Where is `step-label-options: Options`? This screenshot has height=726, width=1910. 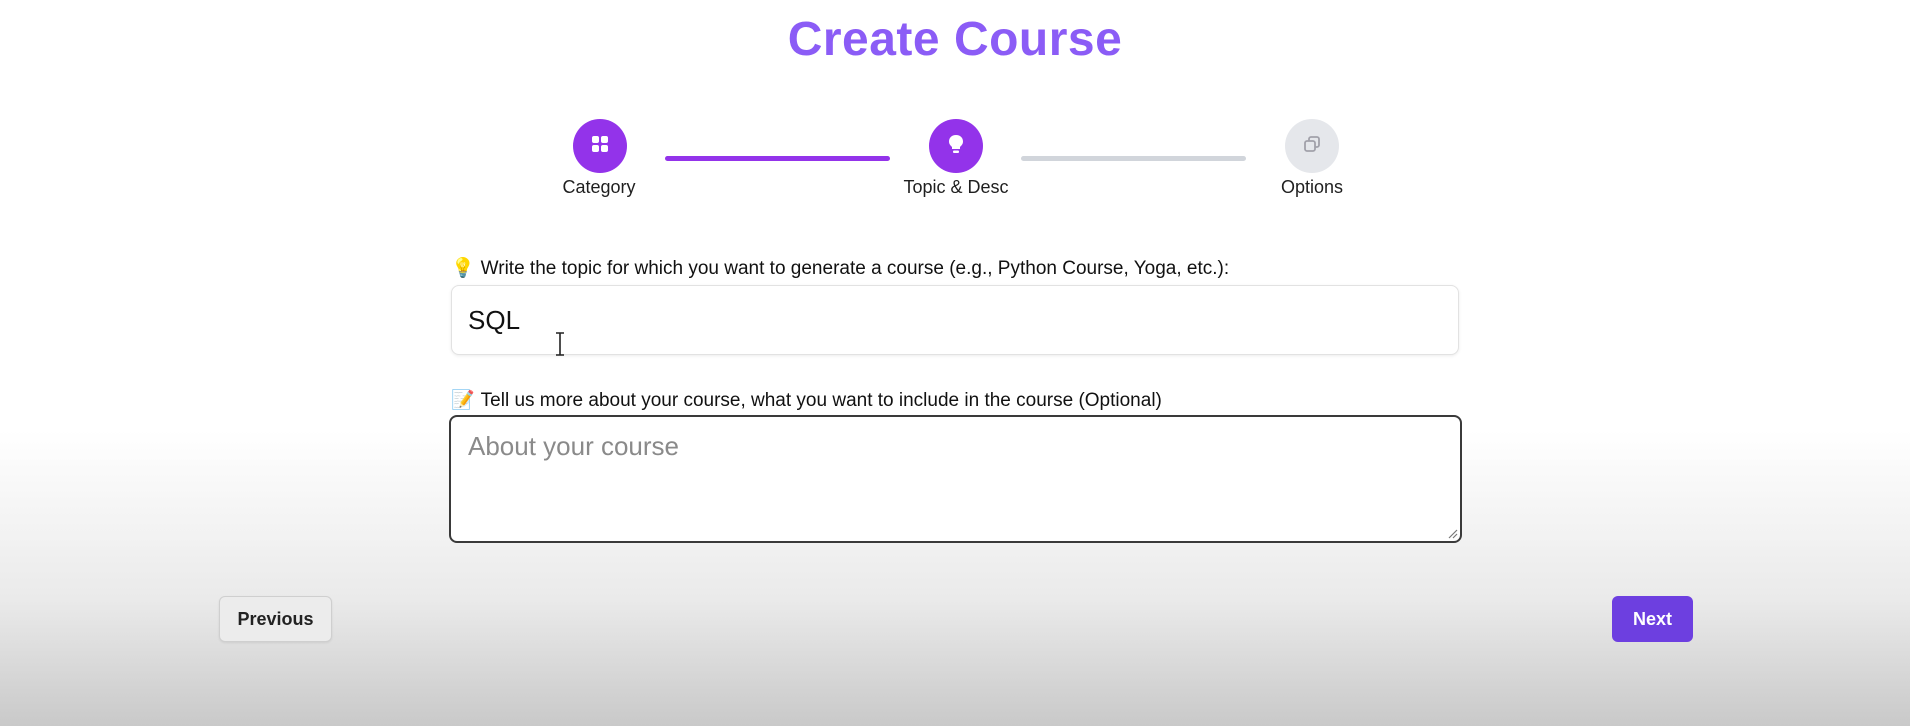
step-label-options: Options is located at coordinates (1312, 187).